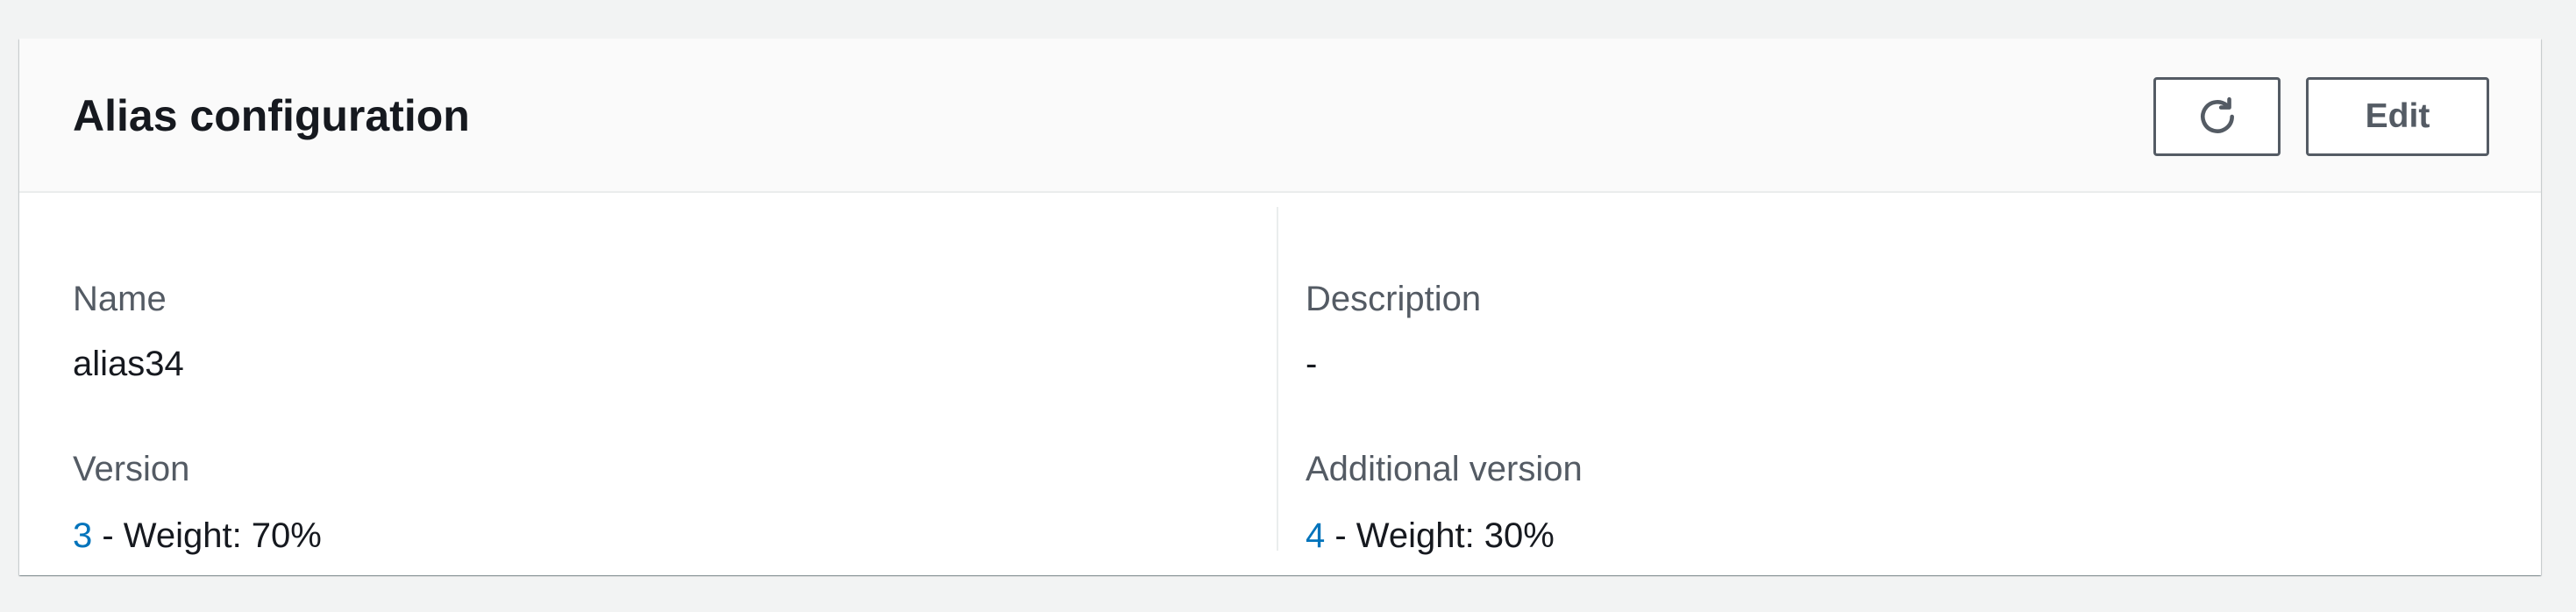 The height and width of the screenshot is (612, 2576). I want to click on name-value: alias34, so click(128, 364).